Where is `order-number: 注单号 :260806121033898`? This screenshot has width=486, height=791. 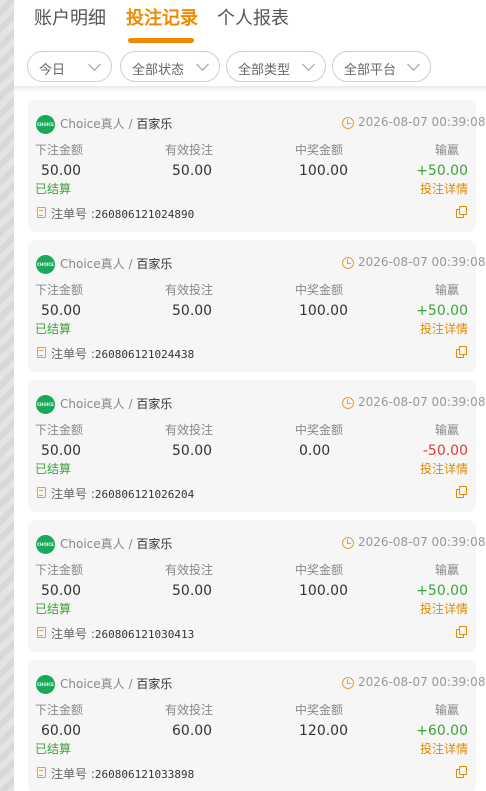
order-number: 注单号 :260806121033898 is located at coordinates (122, 773).